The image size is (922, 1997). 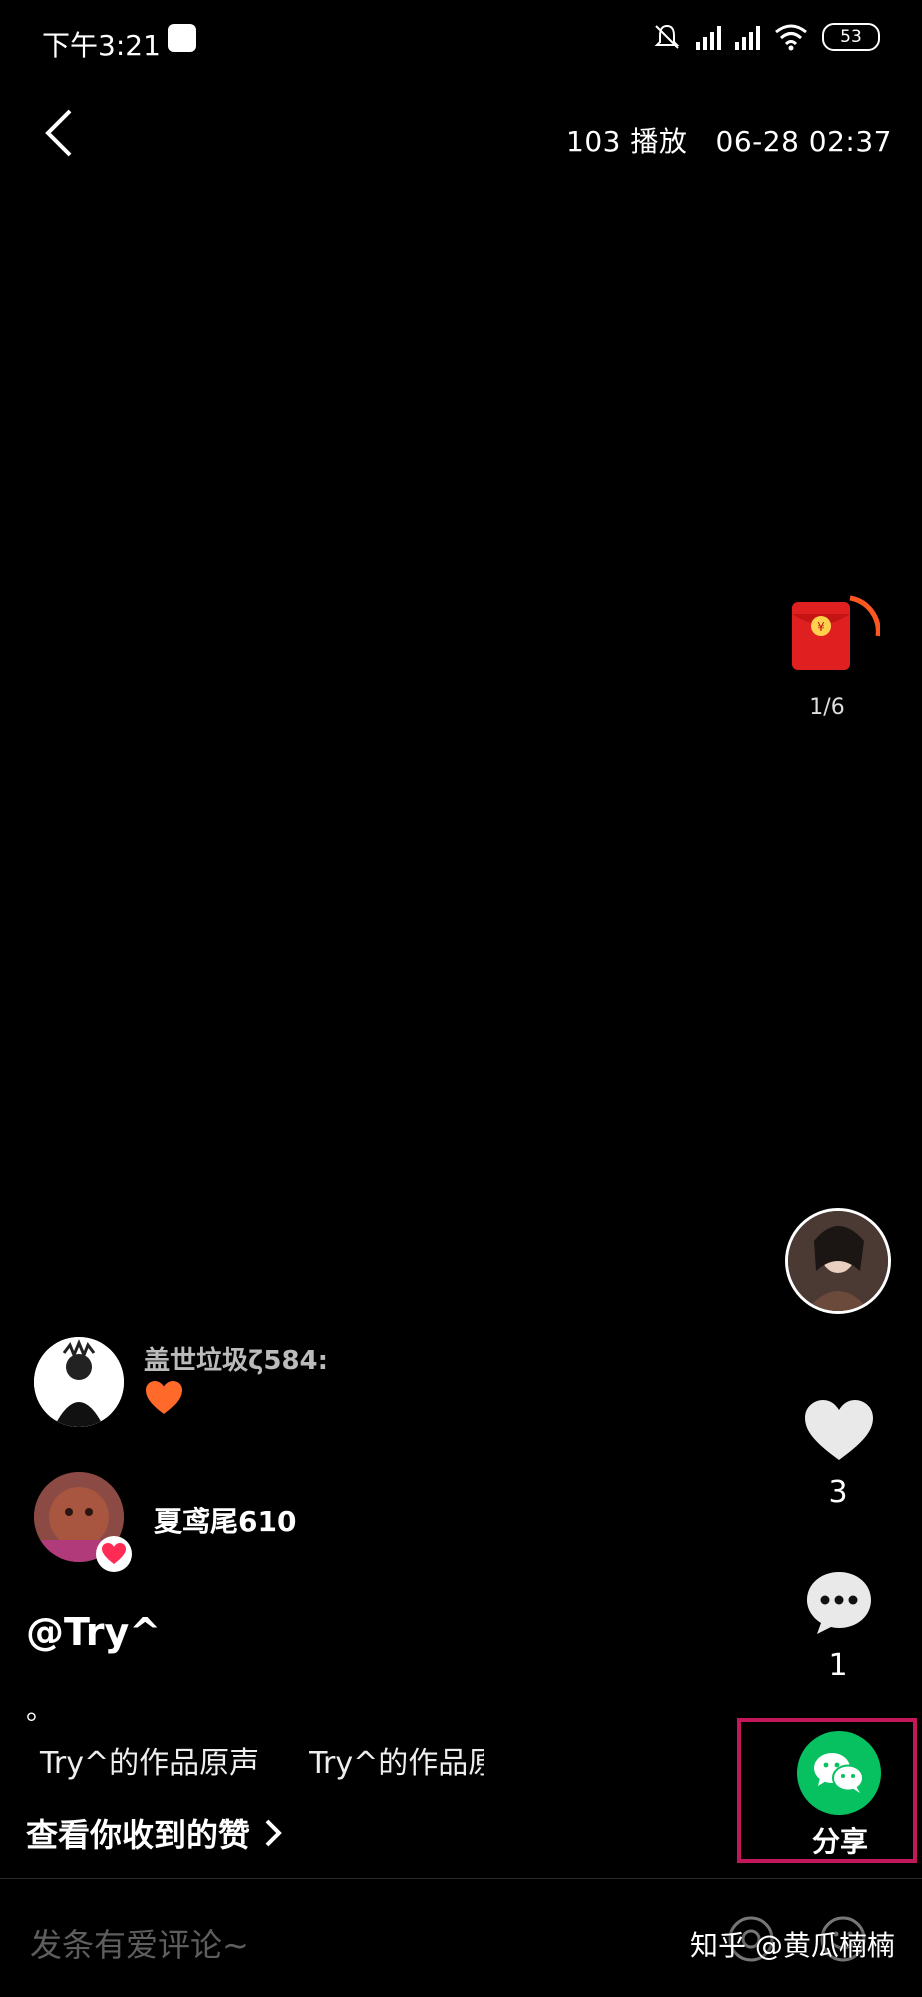 What do you see at coordinates (40, 1709) in the screenshot?
I see `post-caption: 。` at bounding box center [40, 1709].